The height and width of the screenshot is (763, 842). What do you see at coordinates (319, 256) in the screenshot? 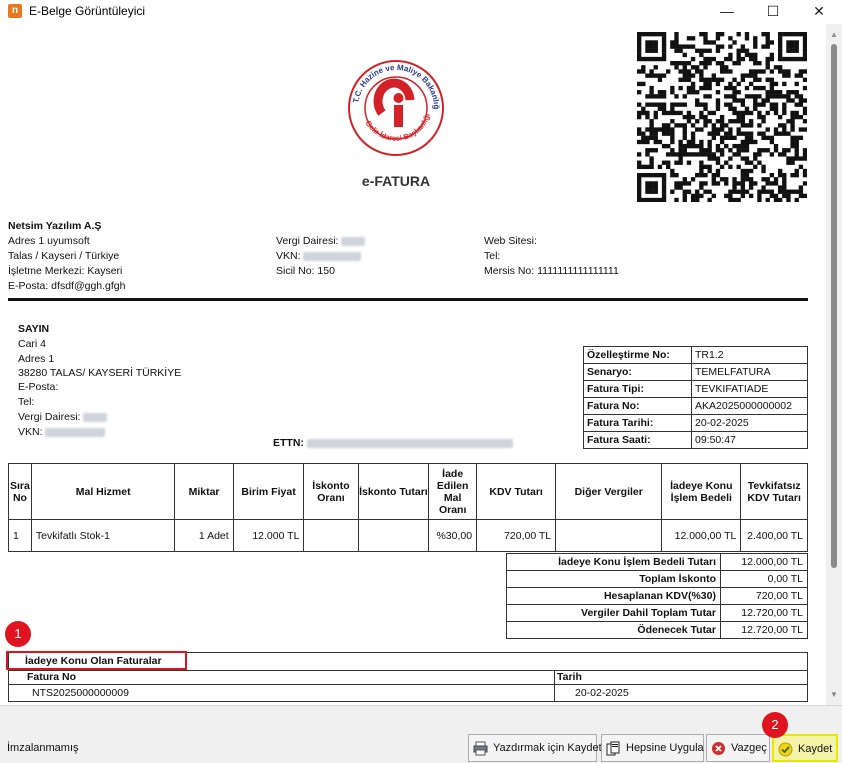
I see `seller-vkn: VKN:` at bounding box center [319, 256].